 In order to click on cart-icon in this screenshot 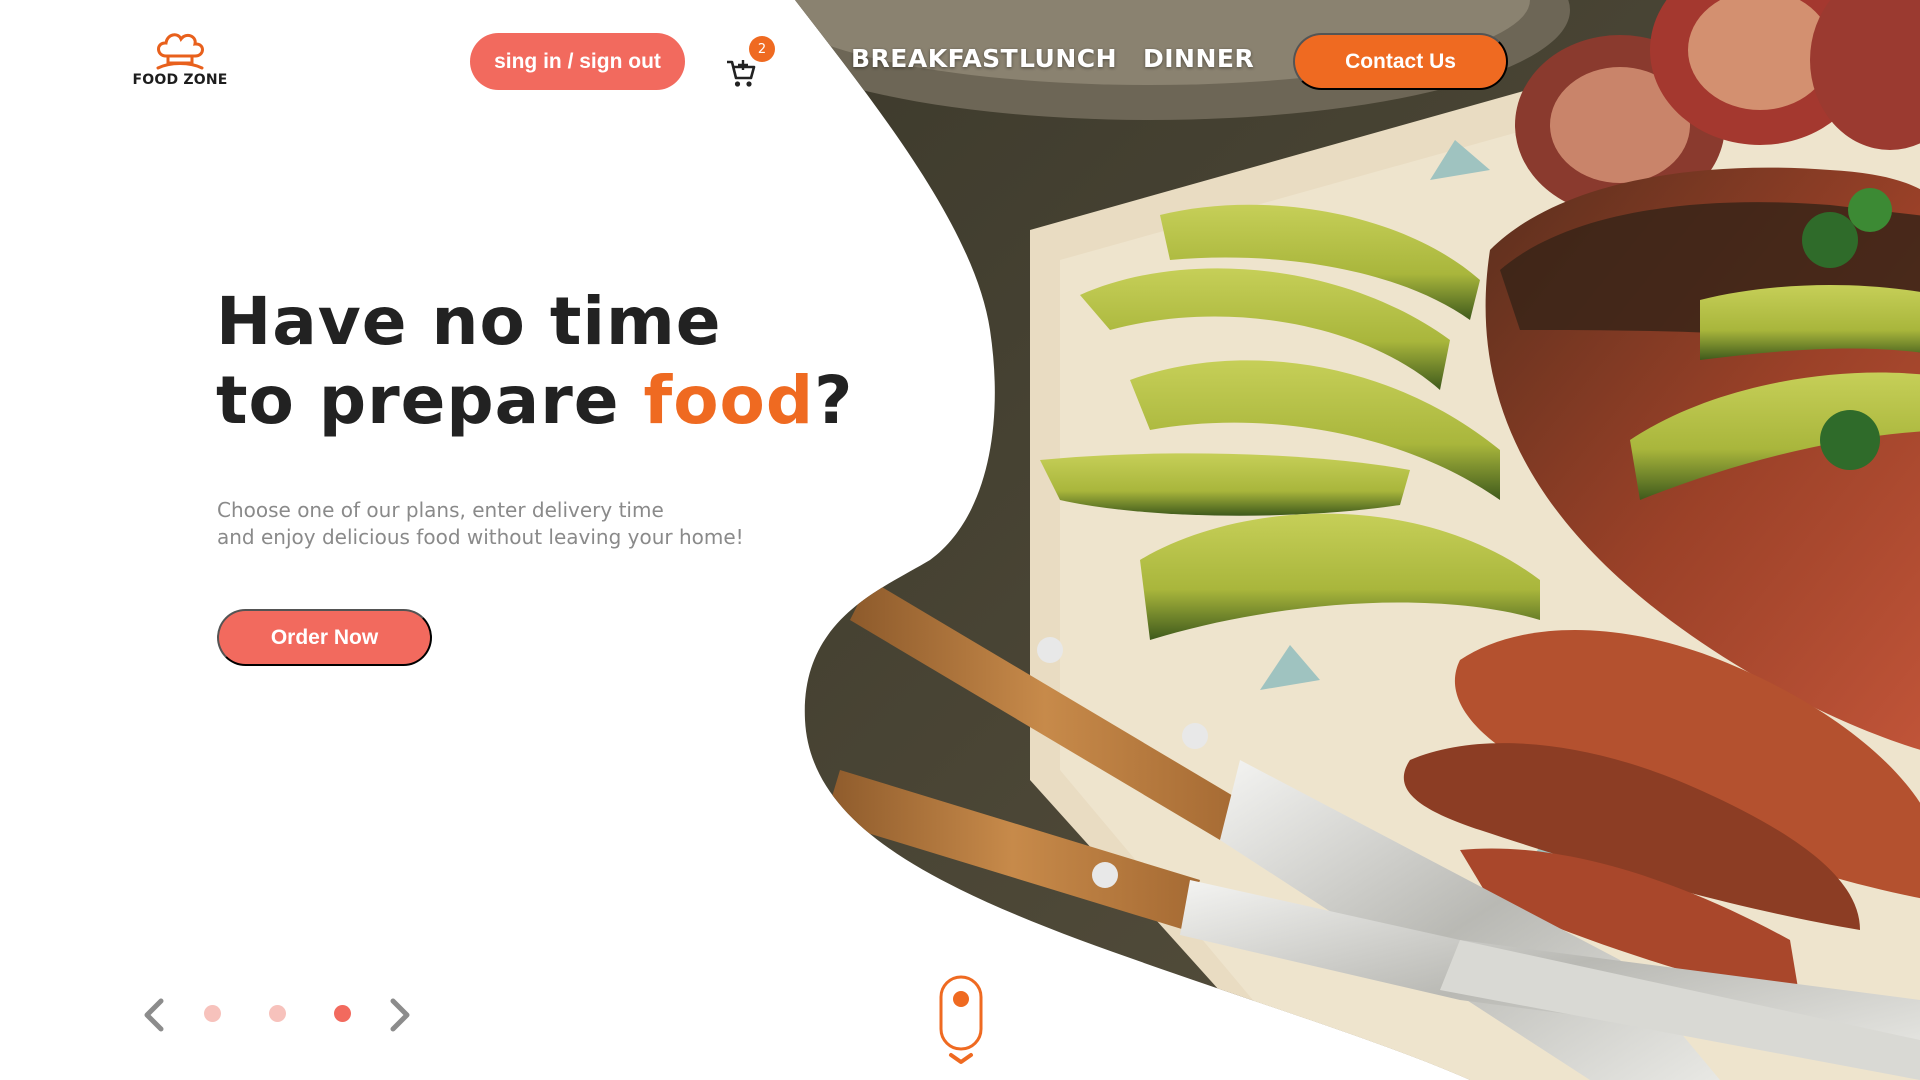, I will do `click(741, 73)`.